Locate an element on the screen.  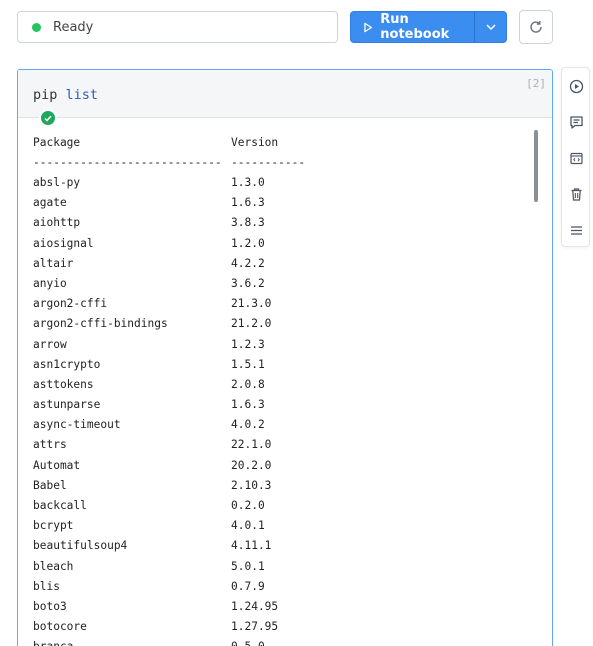
package-row: async-timeout 4.0.2 is located at coordinates (292, 425).